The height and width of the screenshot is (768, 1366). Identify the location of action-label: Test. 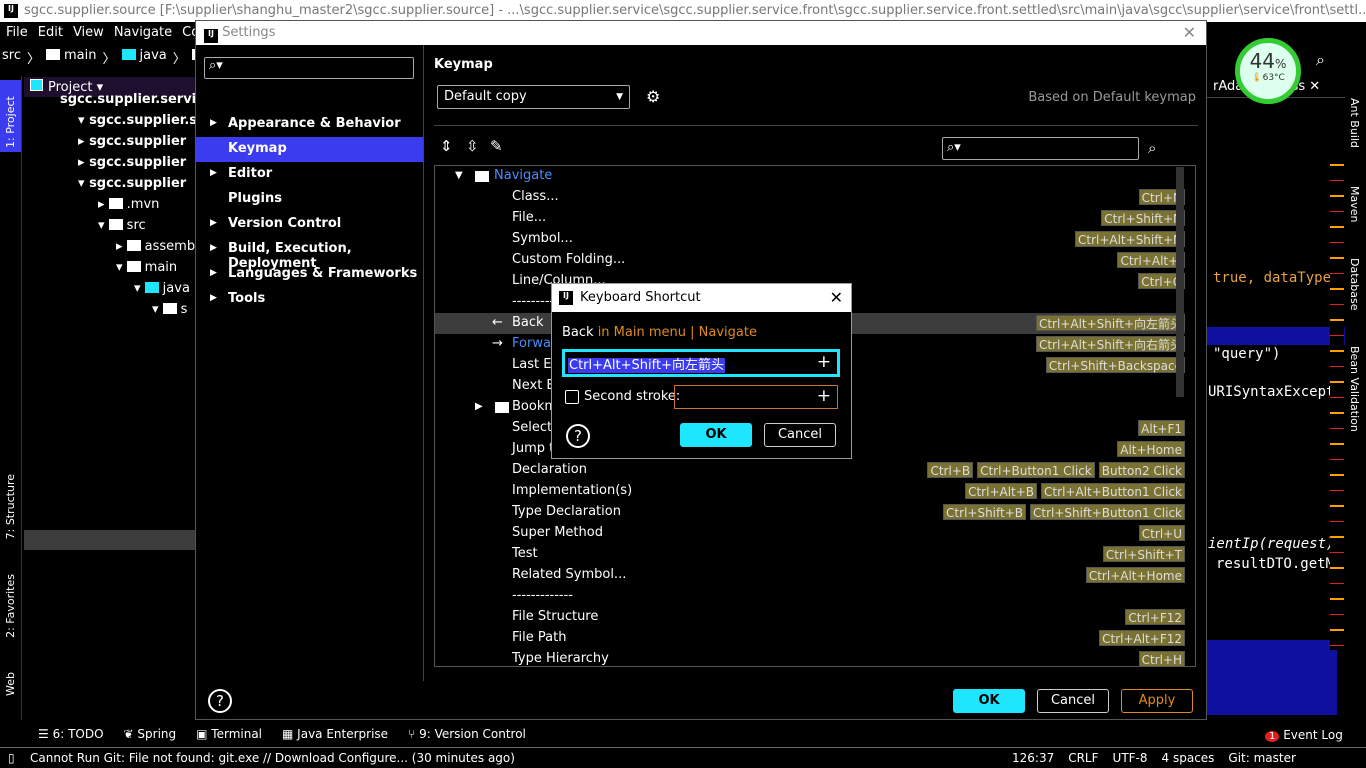
(525, 553).